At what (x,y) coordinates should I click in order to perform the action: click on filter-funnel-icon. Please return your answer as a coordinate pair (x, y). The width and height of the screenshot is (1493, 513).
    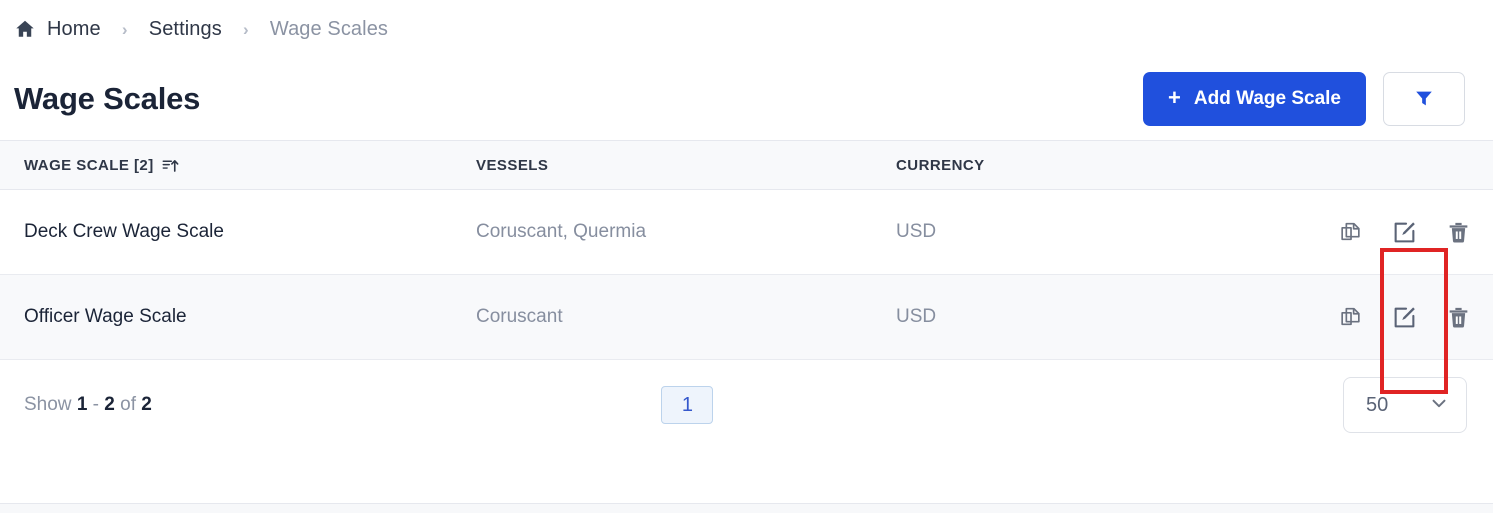
    Looking at the image, I should click on (1424, 99).